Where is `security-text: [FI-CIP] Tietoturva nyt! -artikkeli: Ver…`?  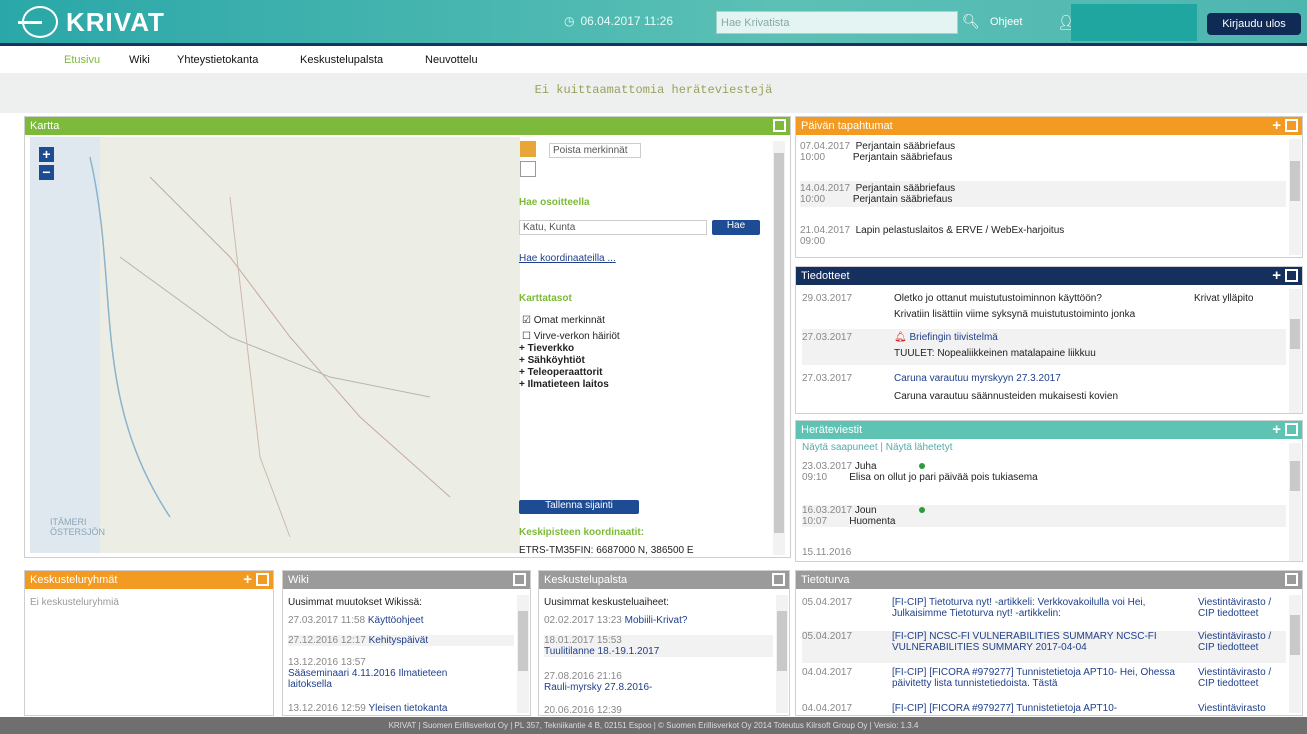
security-text: [FI-CIP] Tietoturva nyt! -artikkeli: Ver… is located at coordinates (1042, 608).